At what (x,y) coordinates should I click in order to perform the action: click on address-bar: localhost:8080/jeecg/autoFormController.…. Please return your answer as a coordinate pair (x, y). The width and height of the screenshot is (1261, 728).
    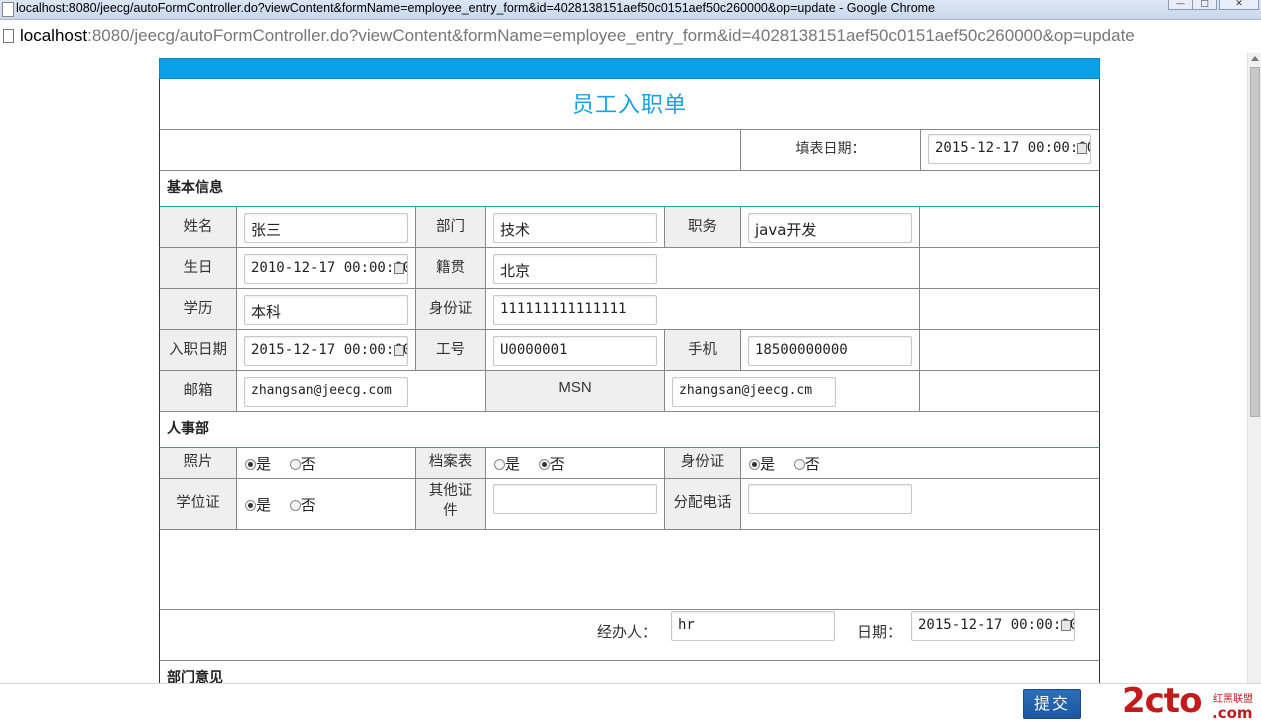
    Looking at the image, I should click on (630, 37).